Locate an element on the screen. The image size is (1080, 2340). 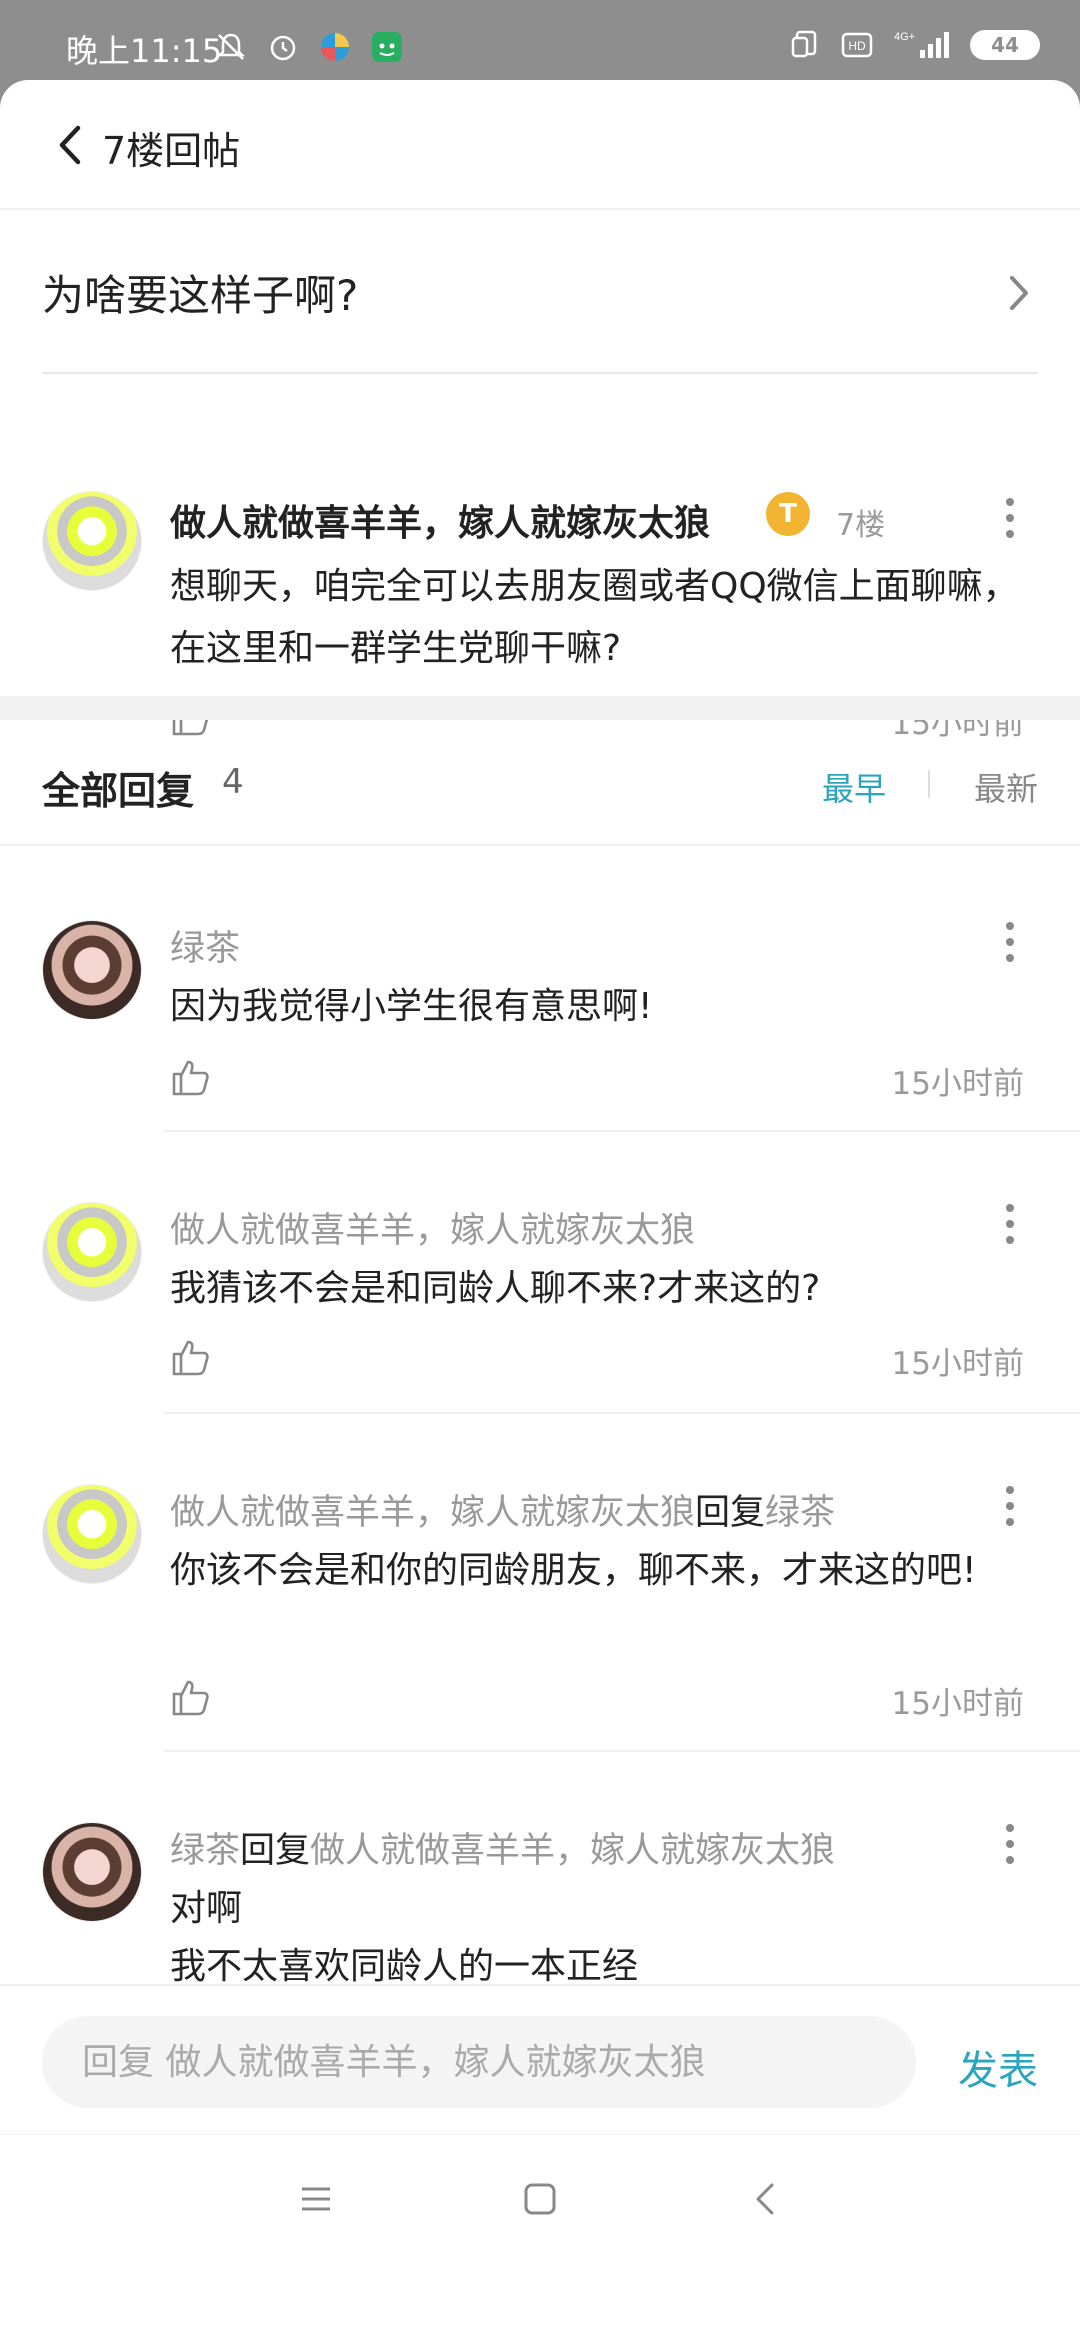
post-author: 做人就做喜羊羊，嫁人就嫁灰太狼 is located at coordinates (440, 520).